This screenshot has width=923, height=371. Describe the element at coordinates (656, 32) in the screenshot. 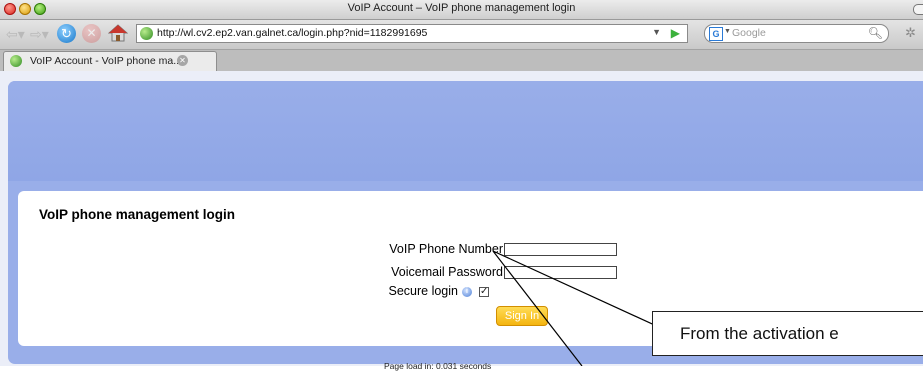

I see `dropdown-arrow-icon: ▼` at that location.